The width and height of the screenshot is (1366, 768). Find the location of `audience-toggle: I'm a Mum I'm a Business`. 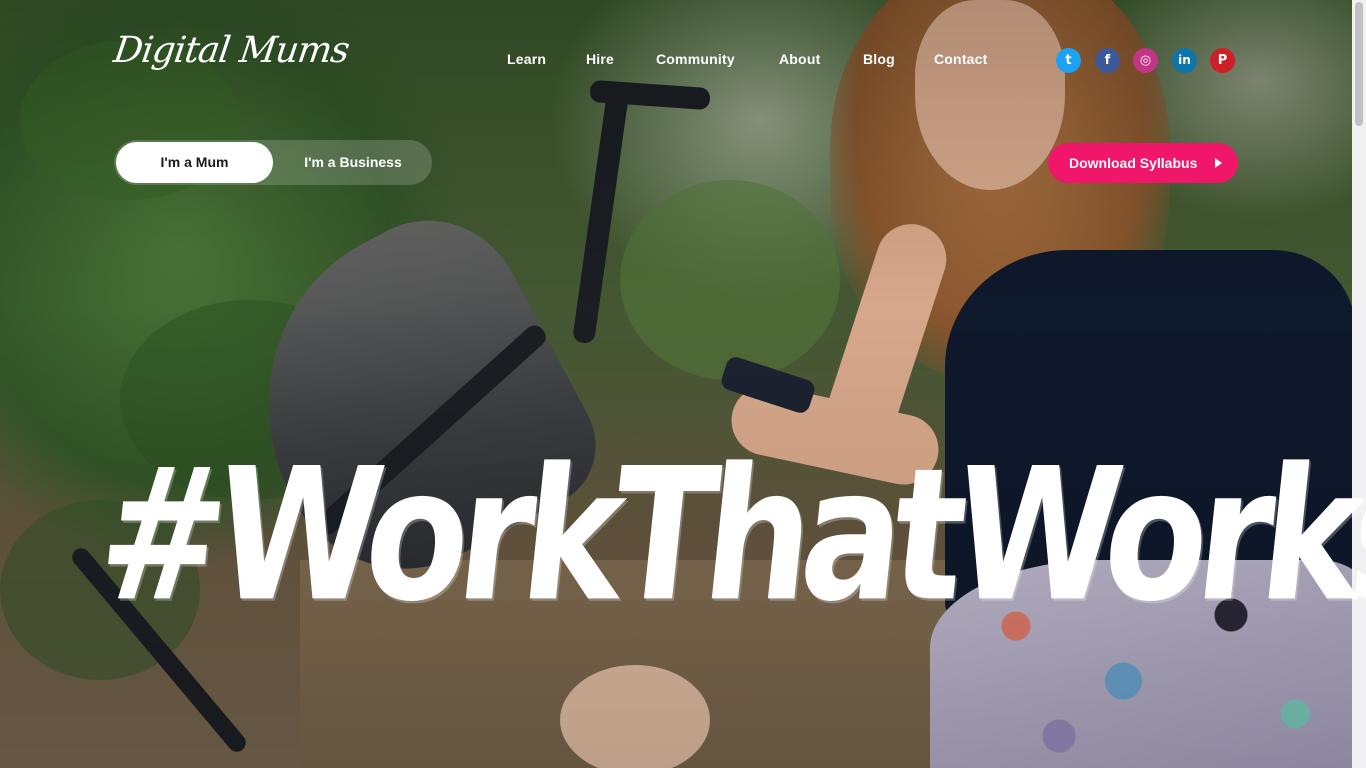

audience-toggle: I'm a Mum I'm a Business is located at coordinates (273, 162).